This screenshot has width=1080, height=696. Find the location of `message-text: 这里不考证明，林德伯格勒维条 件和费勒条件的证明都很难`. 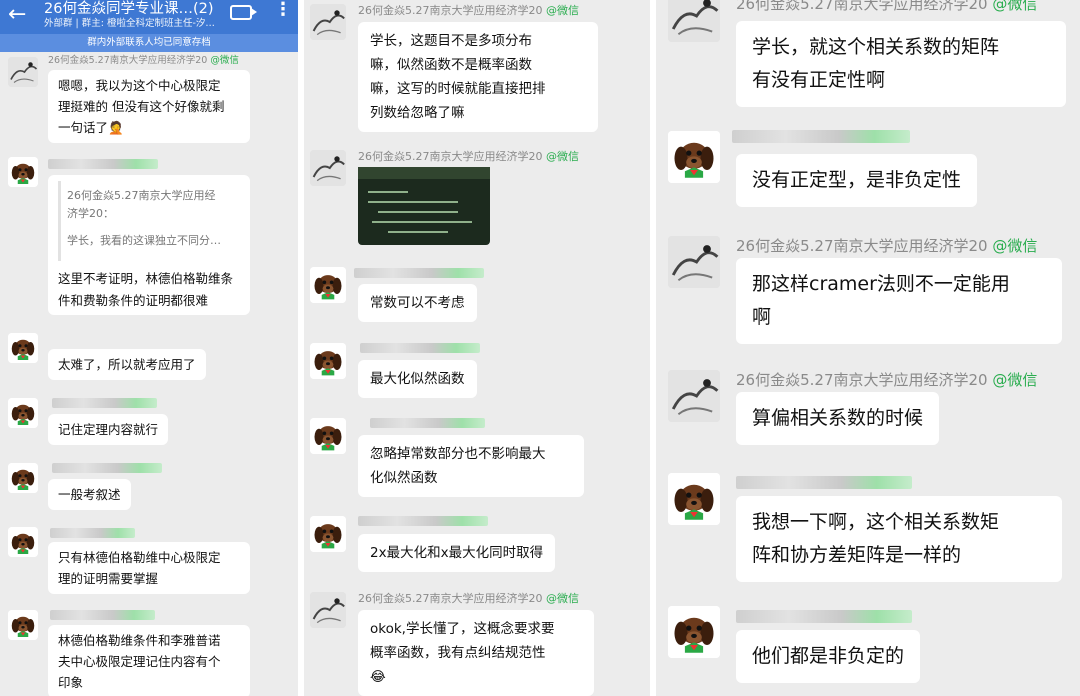

message-text: 这里不考证明，林德伯格勒维条 件和费勒条件的证明都很难 is located at coordinates (146, 289).